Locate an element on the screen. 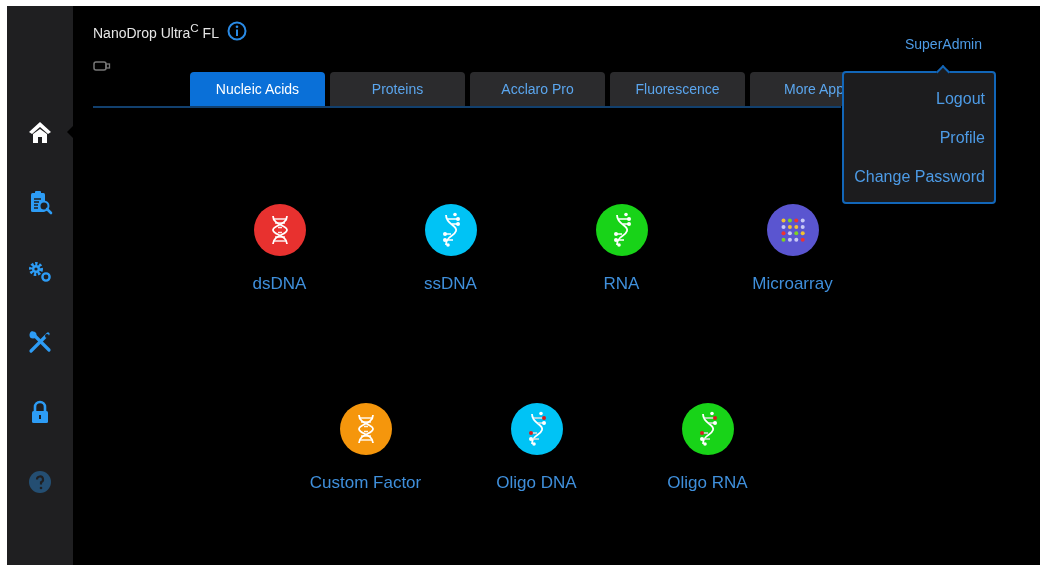  app-tile: Custom Factor is located at coordinates (365, 447).